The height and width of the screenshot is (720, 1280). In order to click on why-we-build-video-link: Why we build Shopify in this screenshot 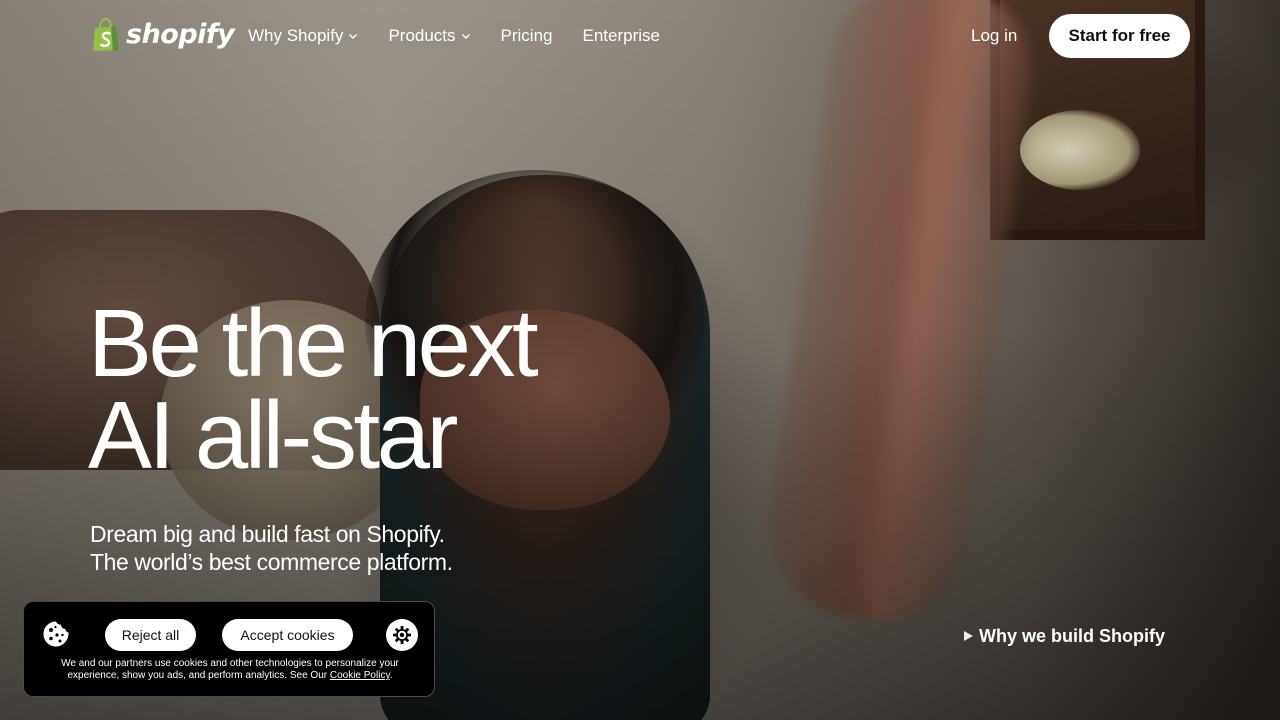, I will do `click(1064, 636)`.